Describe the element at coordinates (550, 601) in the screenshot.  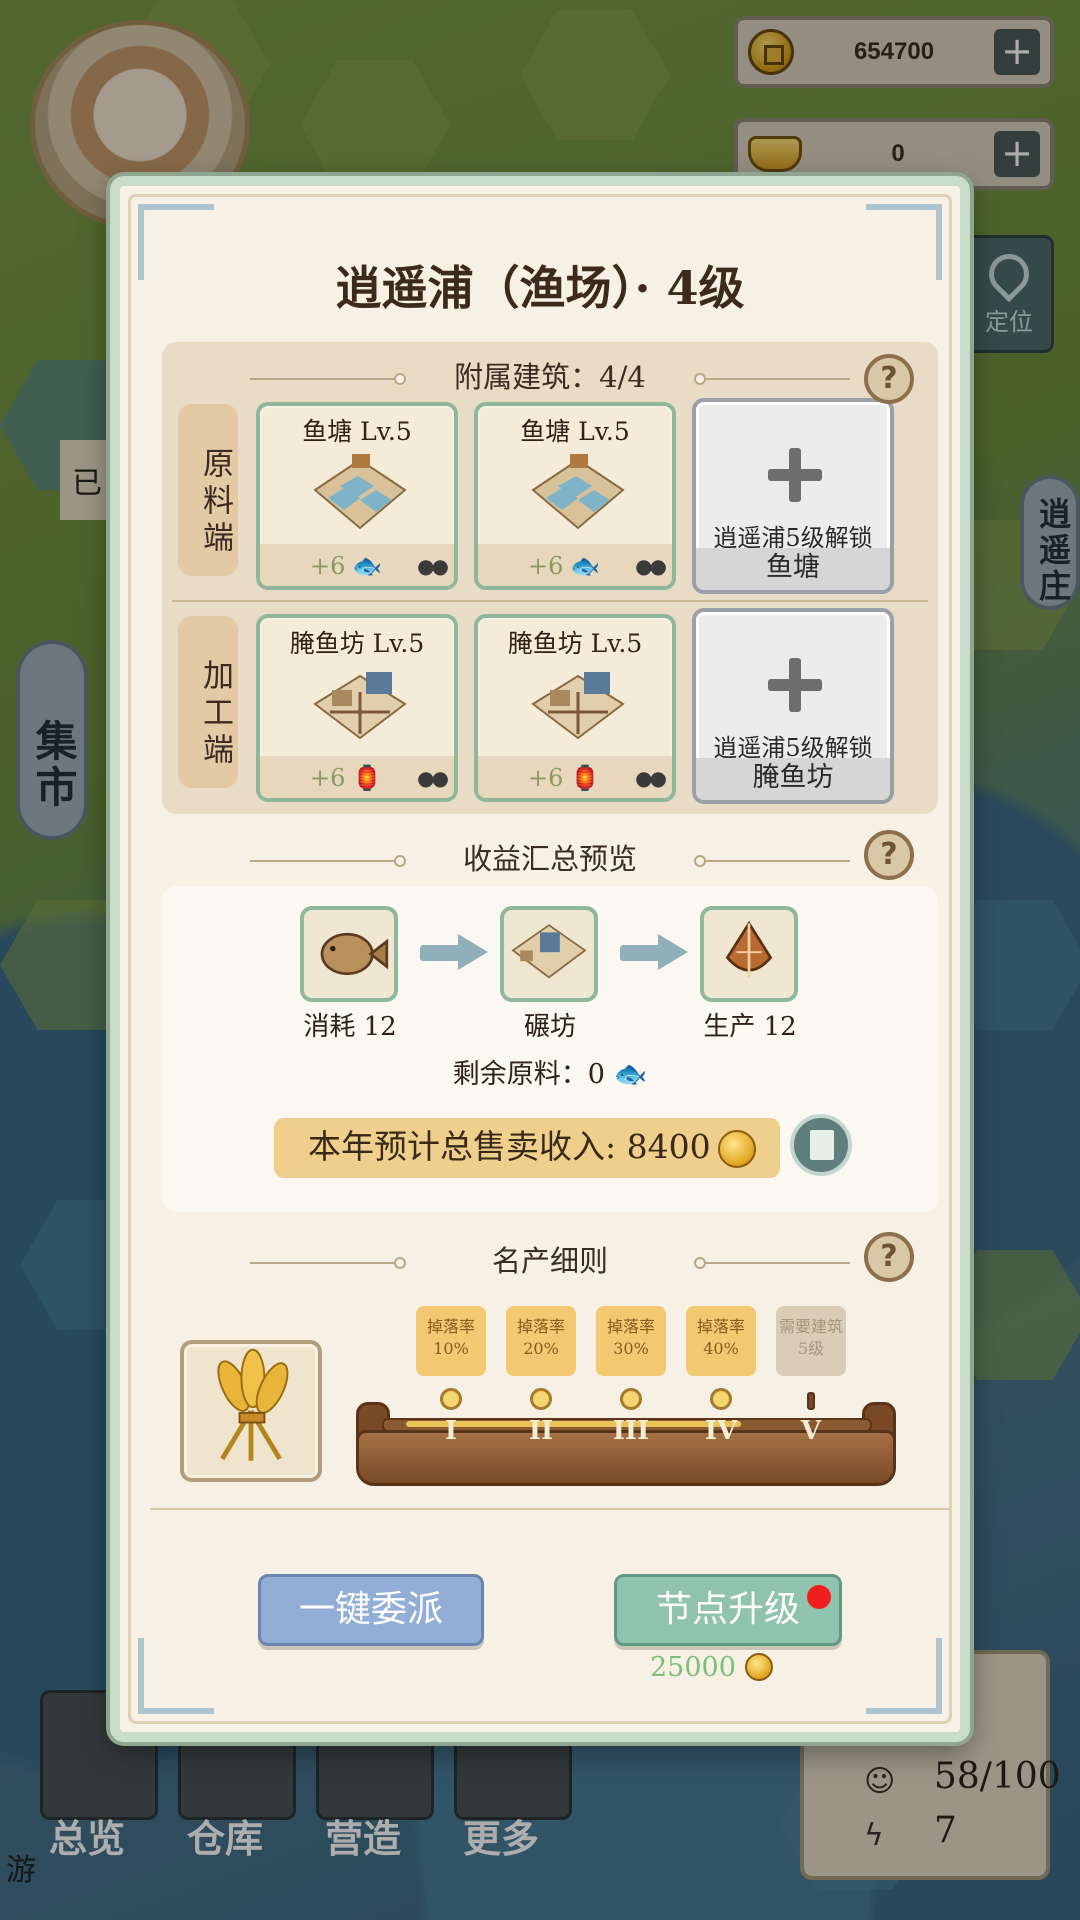
I see `row-divider` at that location.